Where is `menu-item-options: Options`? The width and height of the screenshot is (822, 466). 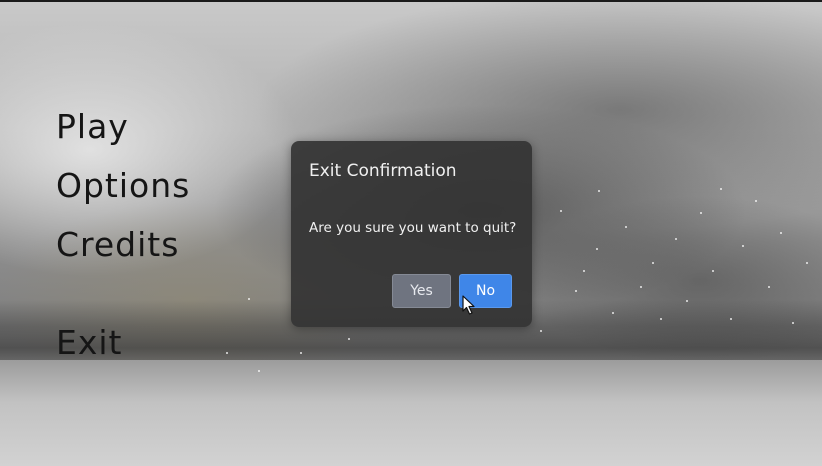 menu-item-options: Options is located at coordinates (123, 185).